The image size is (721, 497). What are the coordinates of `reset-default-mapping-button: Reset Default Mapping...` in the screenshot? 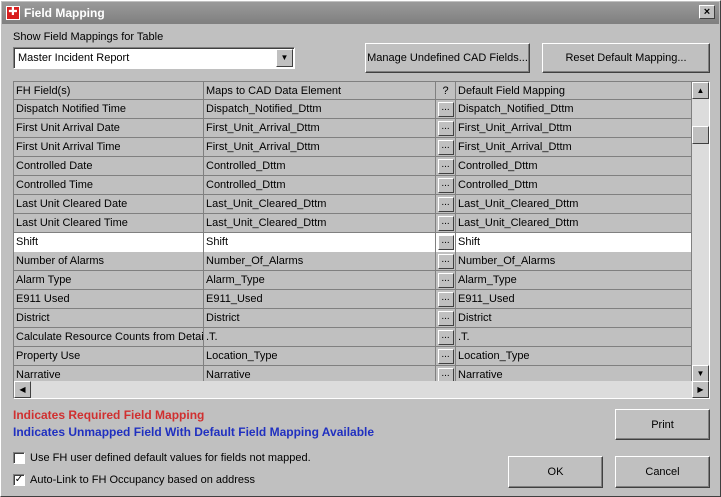 It's located at (626, 58).